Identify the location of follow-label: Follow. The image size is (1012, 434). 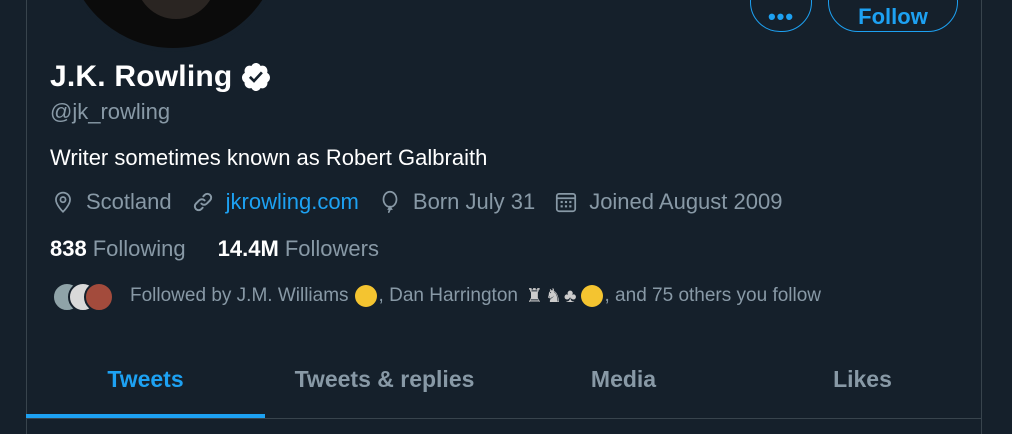
(893, 16).